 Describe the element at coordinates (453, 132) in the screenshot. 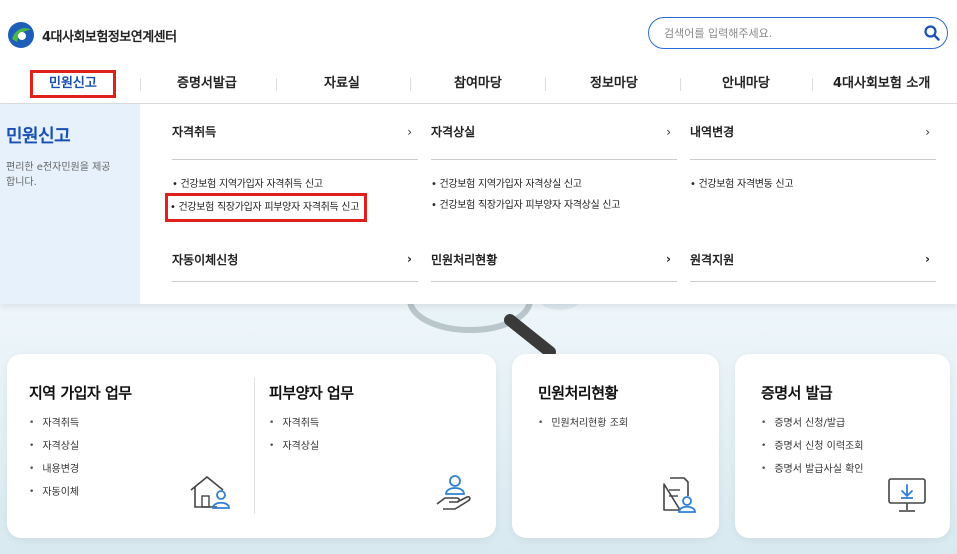

I see `menu-heading-label: 자격상실` at that location.